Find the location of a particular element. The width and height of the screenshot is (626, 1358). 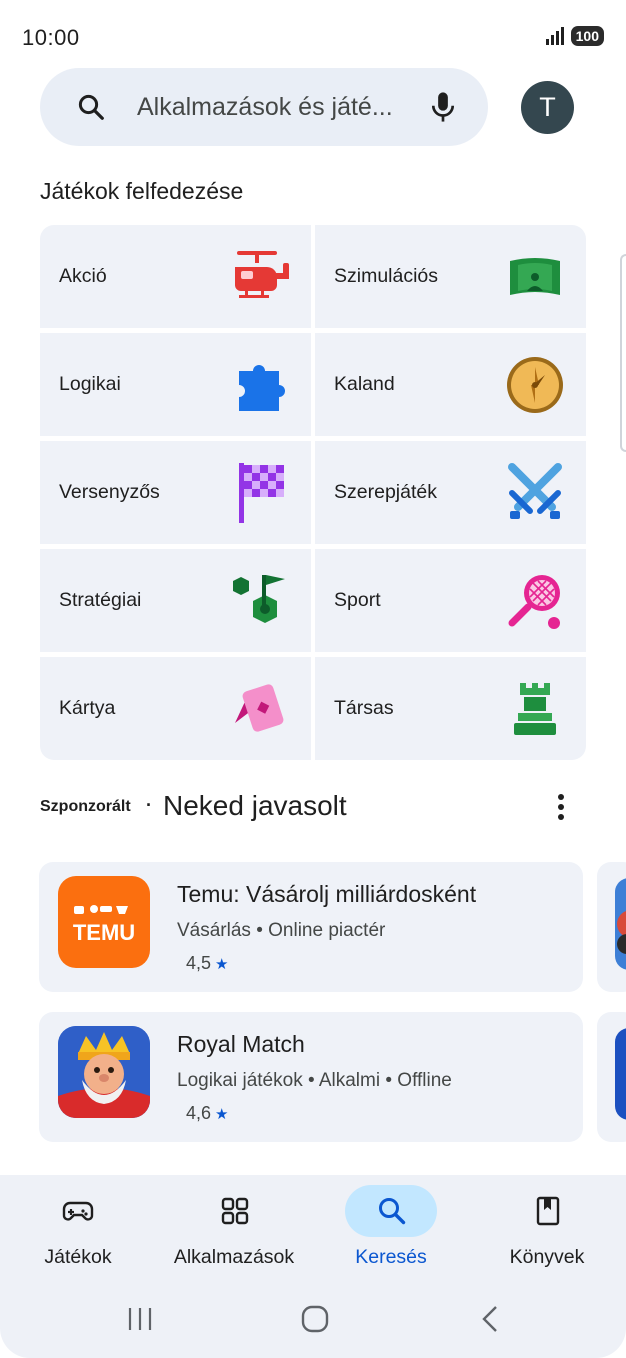

app-icon-temu: TEMU is located at coordinates (104, 922).